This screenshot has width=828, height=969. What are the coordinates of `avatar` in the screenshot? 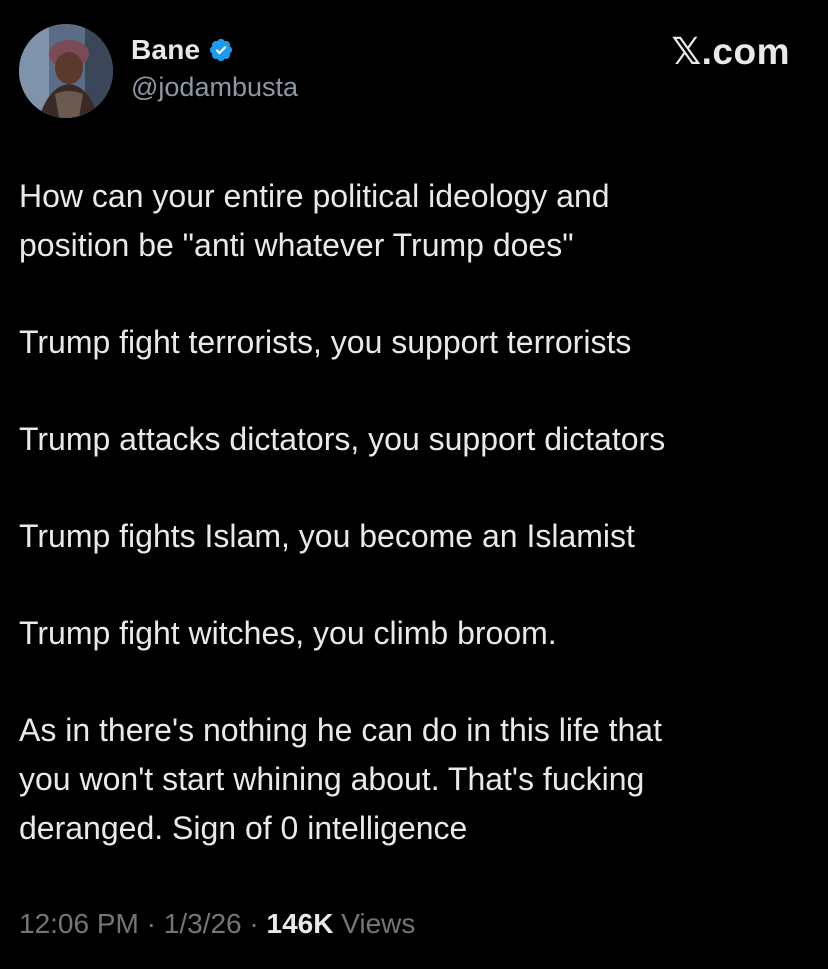 It's located at (66, 71).